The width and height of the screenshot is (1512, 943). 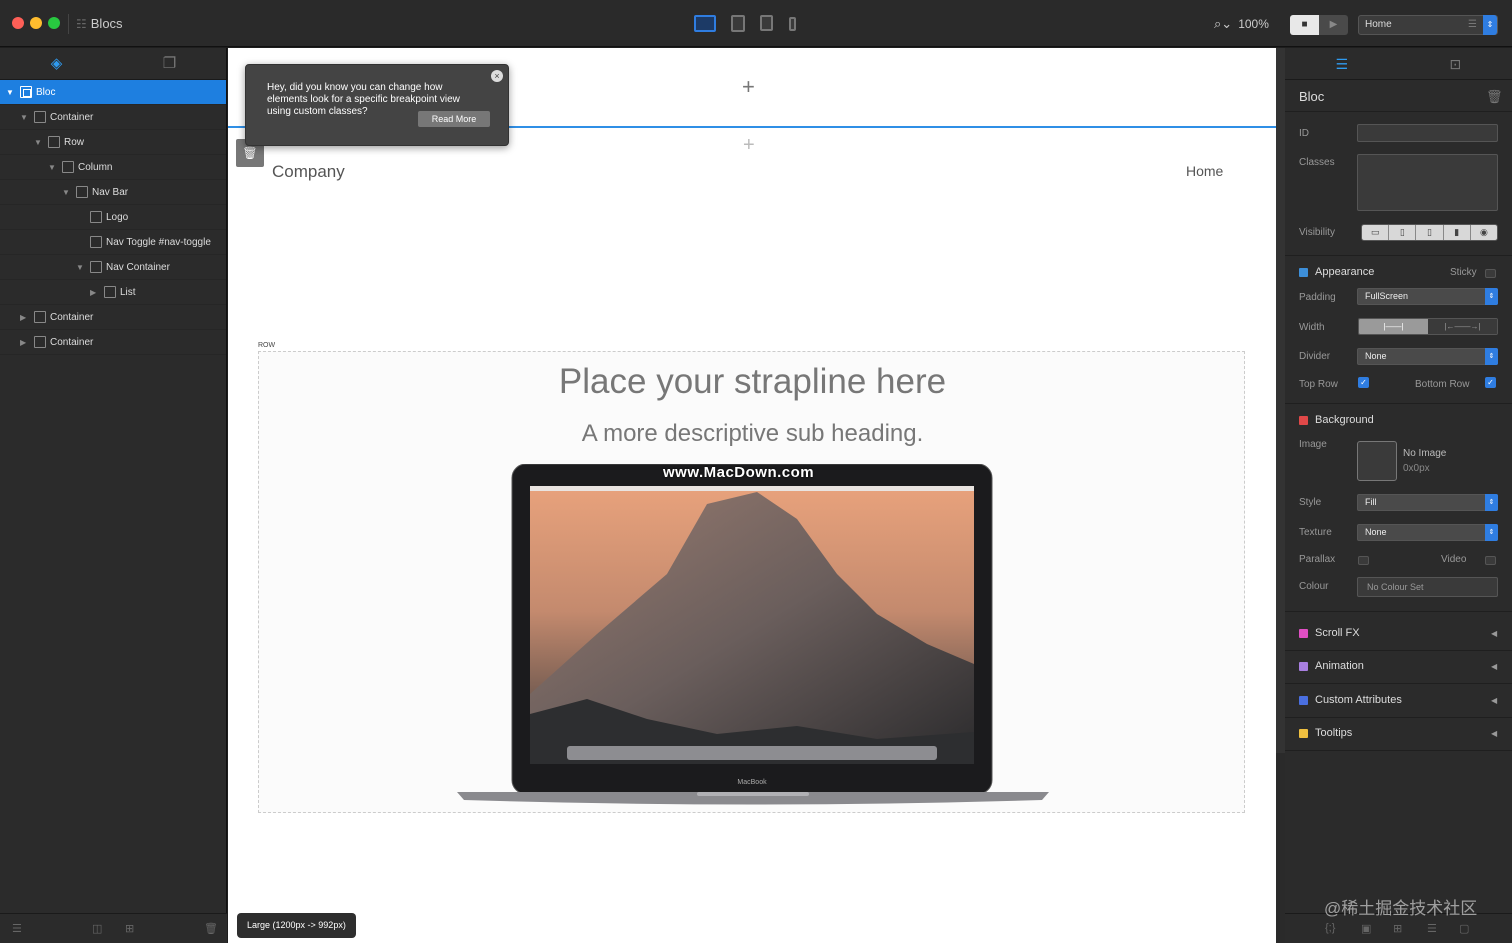 I want to click on add-bloc-below-icon: +, so click(x=749, y=145).